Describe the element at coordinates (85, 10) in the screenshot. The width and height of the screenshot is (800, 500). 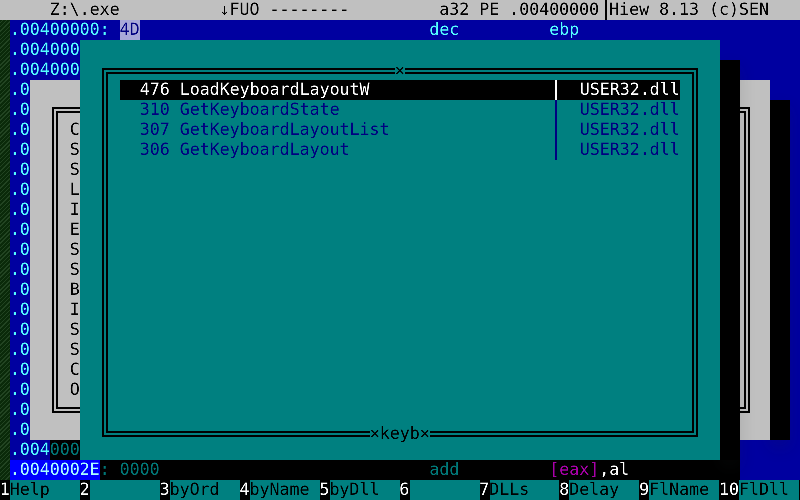
I see `file-name: Z:\.exe` at that location.